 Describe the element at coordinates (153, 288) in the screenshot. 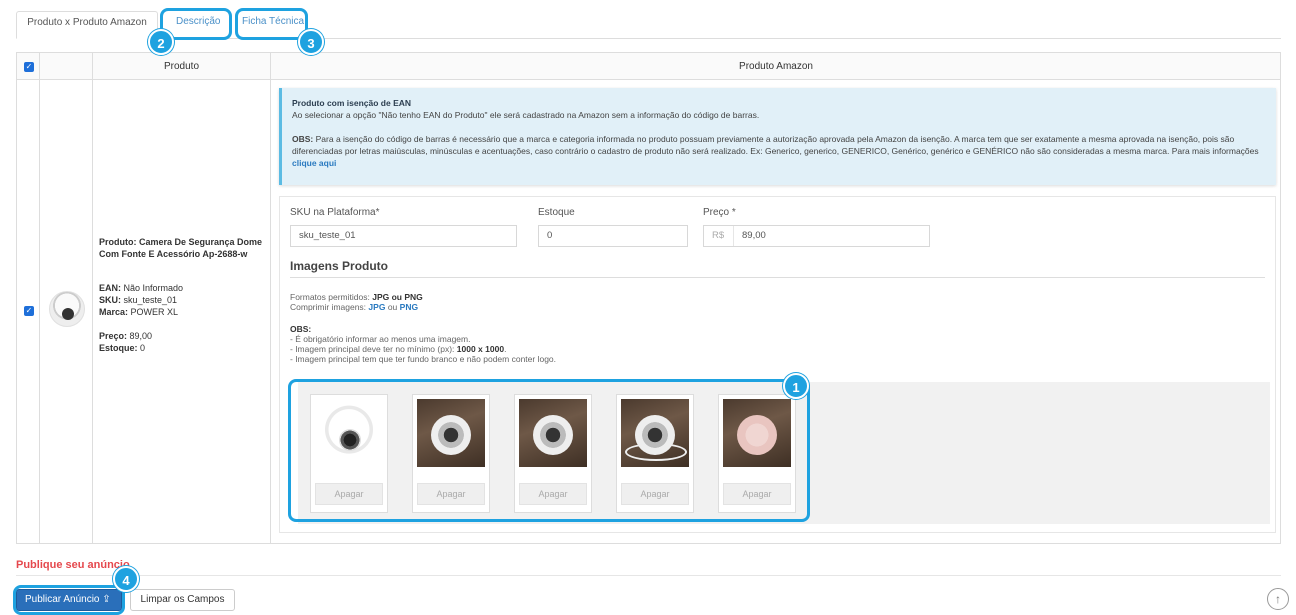

I see `product-ean: Não Informado` at that location.